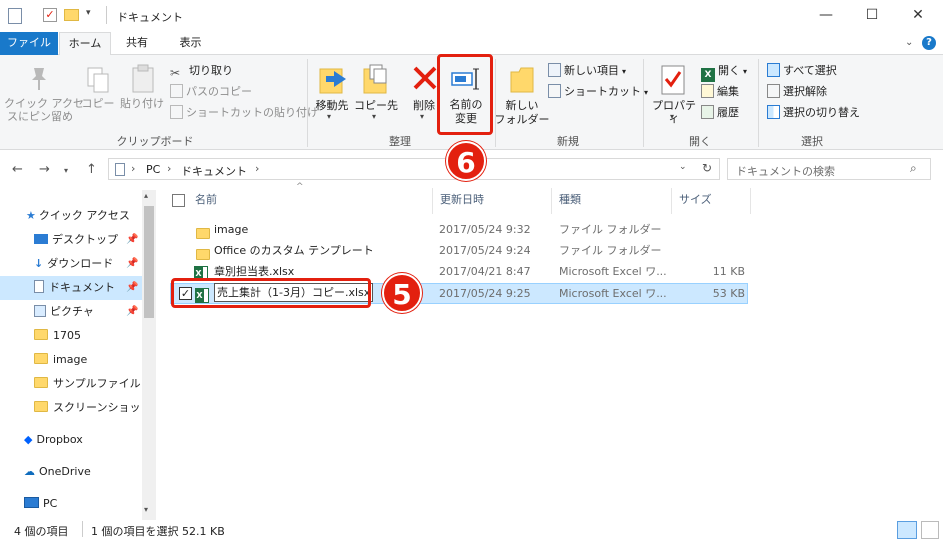 This screenshot has width=943, height=542. I want to click on search-input: ドキュメントの検索 ⌕, so click(829, 169).